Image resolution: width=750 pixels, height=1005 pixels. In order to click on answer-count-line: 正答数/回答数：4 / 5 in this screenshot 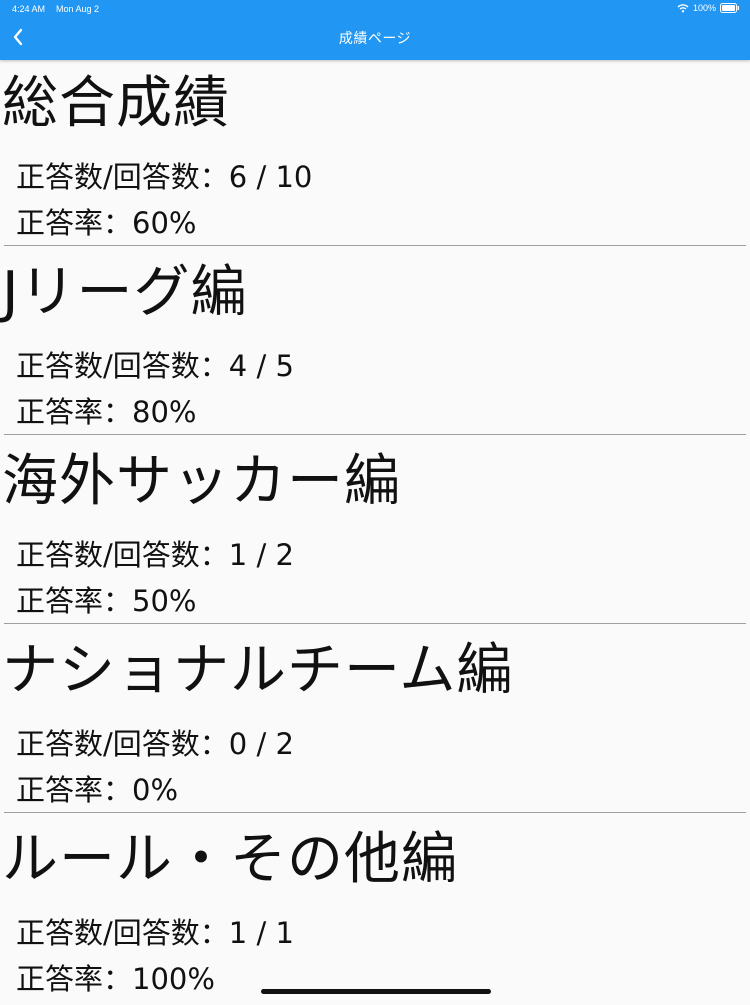, I will do `click(155, 366)`.